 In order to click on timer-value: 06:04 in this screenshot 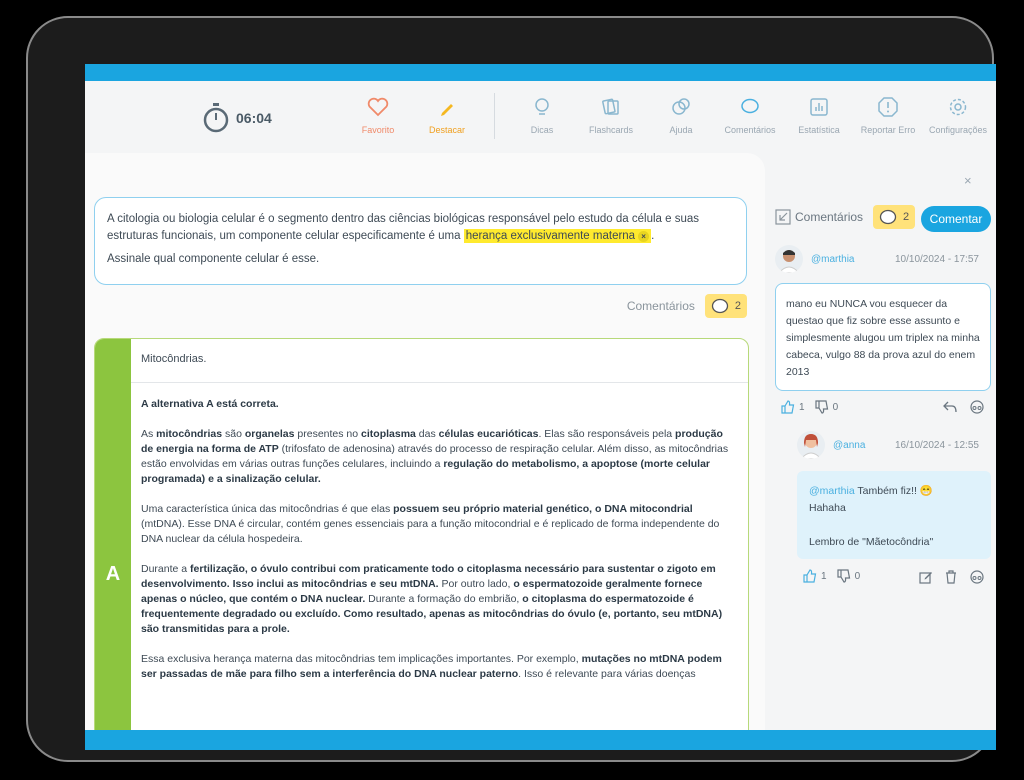, I will do `click(254, 118)`.